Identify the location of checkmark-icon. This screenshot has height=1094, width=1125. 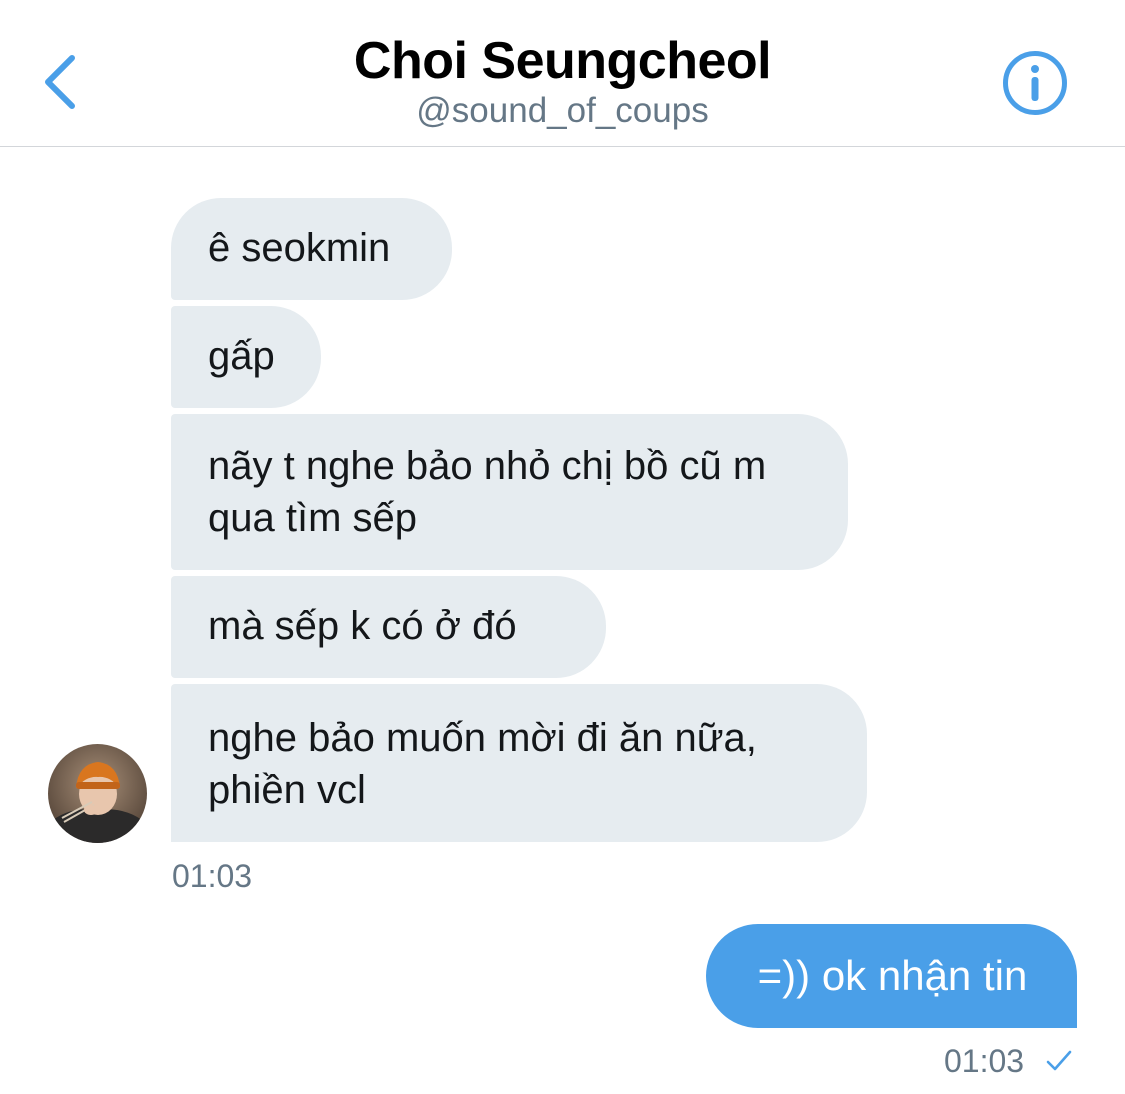
(1059, 1060).